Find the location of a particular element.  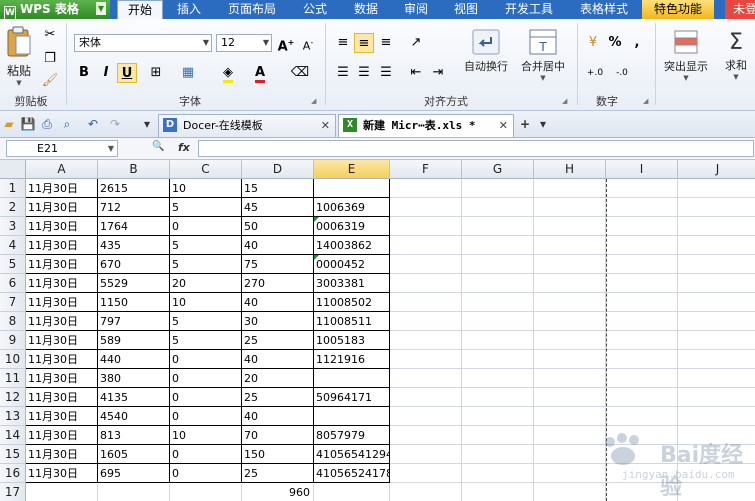

cell-j3 is located at coordinates (716, 226).